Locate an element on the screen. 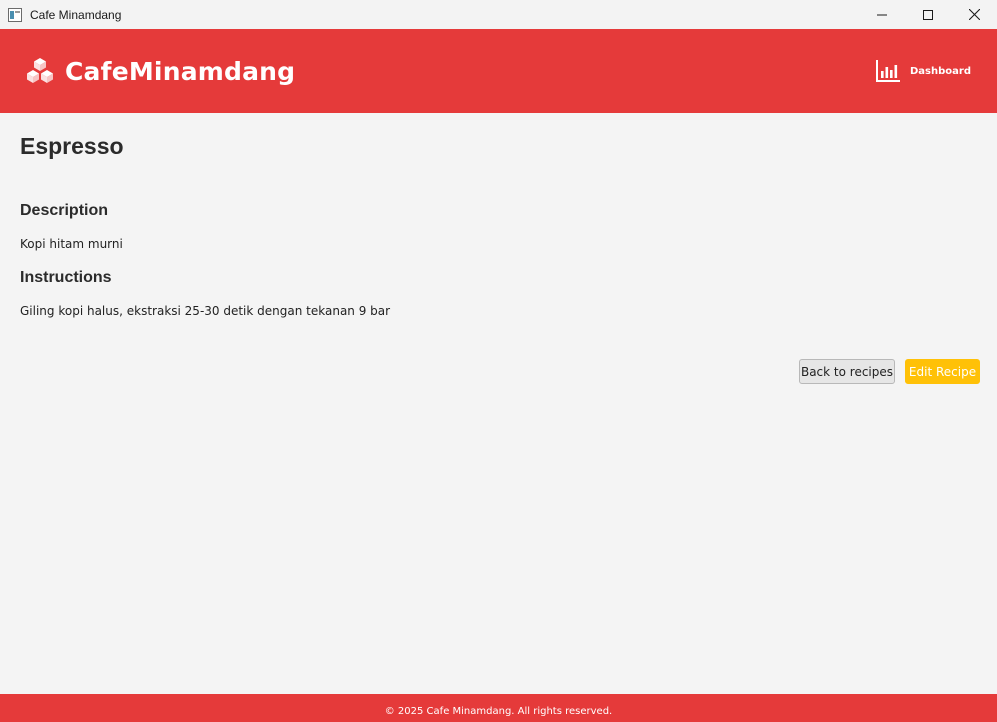 The height and width of the screenshot is (722, 997). minimize-button is located at coordinates (882, 14).